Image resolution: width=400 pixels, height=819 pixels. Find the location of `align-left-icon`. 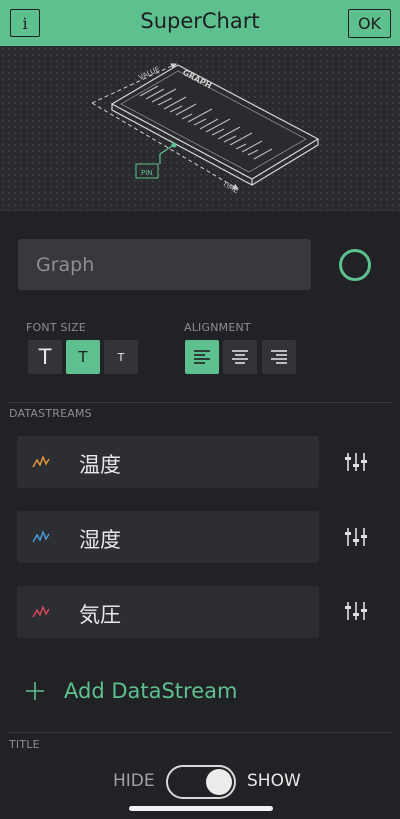

align-left-icon is located at coordinates (202, 357).